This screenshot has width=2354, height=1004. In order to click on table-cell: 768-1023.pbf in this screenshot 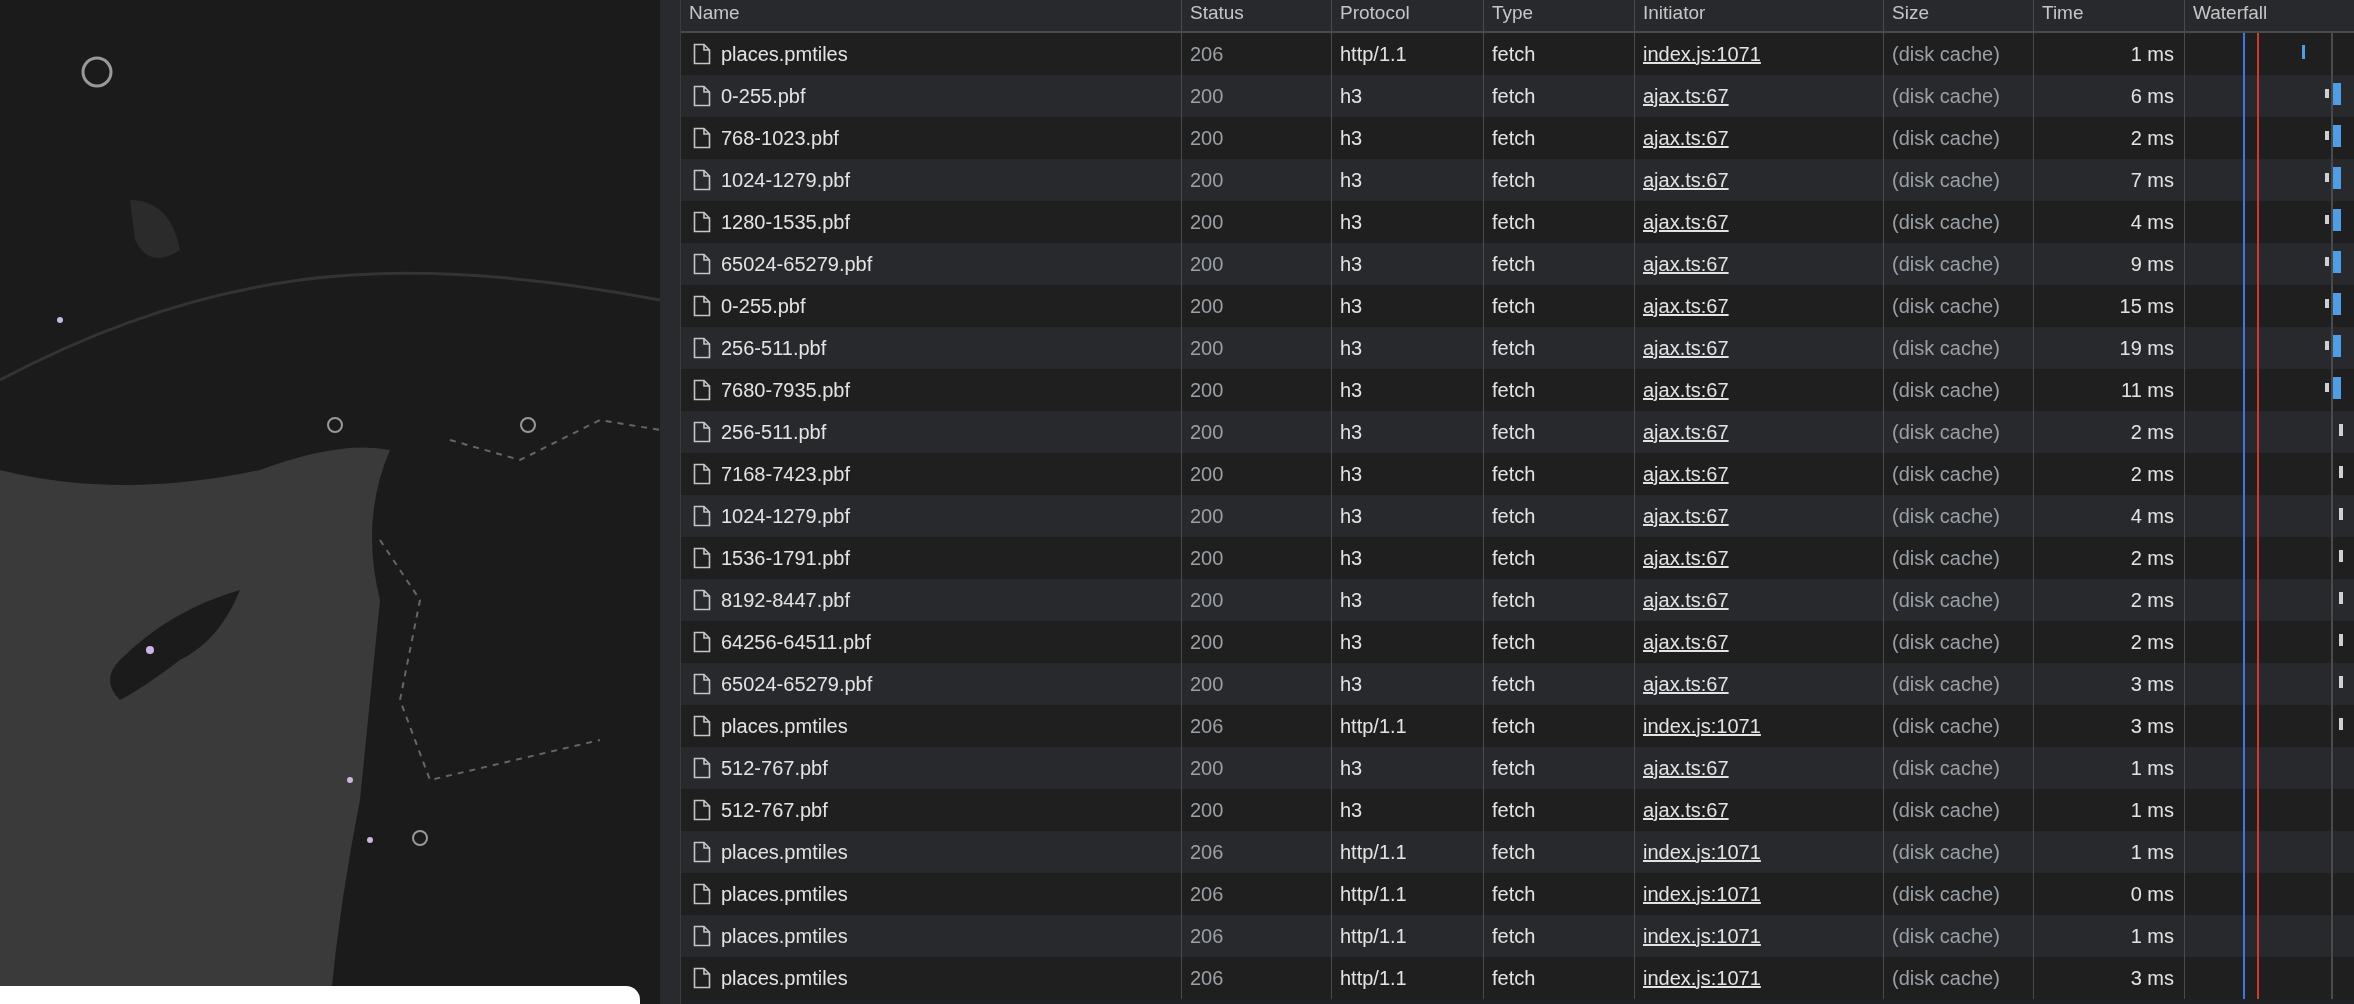, I will do `click(780, 138)`.